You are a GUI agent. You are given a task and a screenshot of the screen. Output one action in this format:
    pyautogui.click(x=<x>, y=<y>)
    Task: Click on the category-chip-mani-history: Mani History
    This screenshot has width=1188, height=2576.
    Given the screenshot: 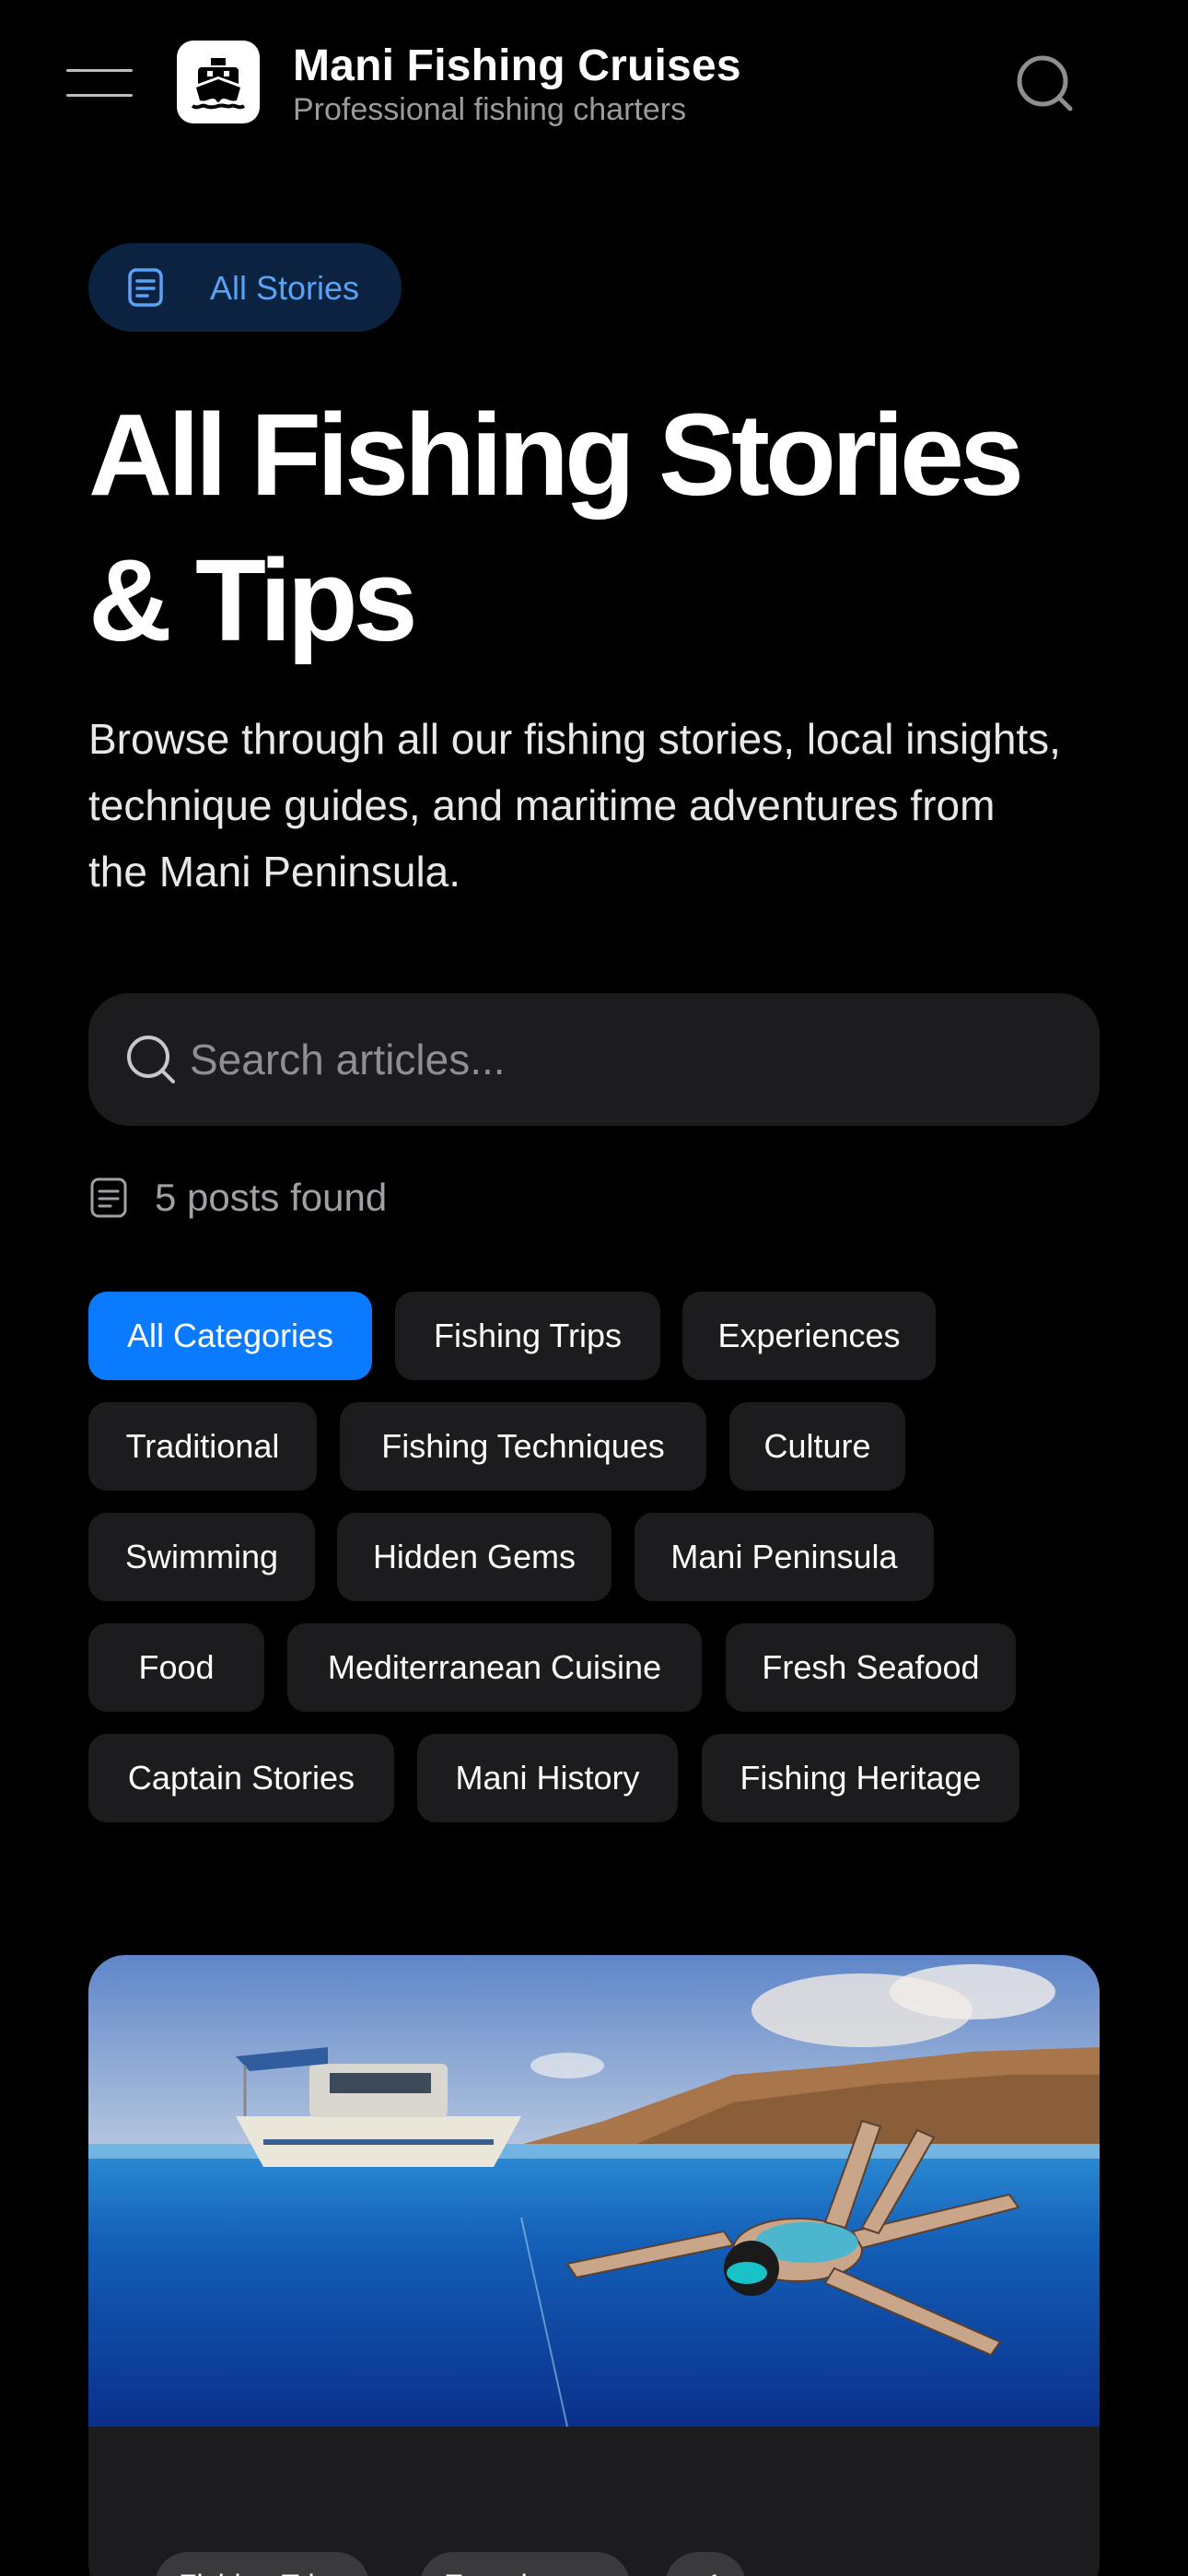 What is the action you would take?
    pyautogui.click(x=547, y=1778)
    